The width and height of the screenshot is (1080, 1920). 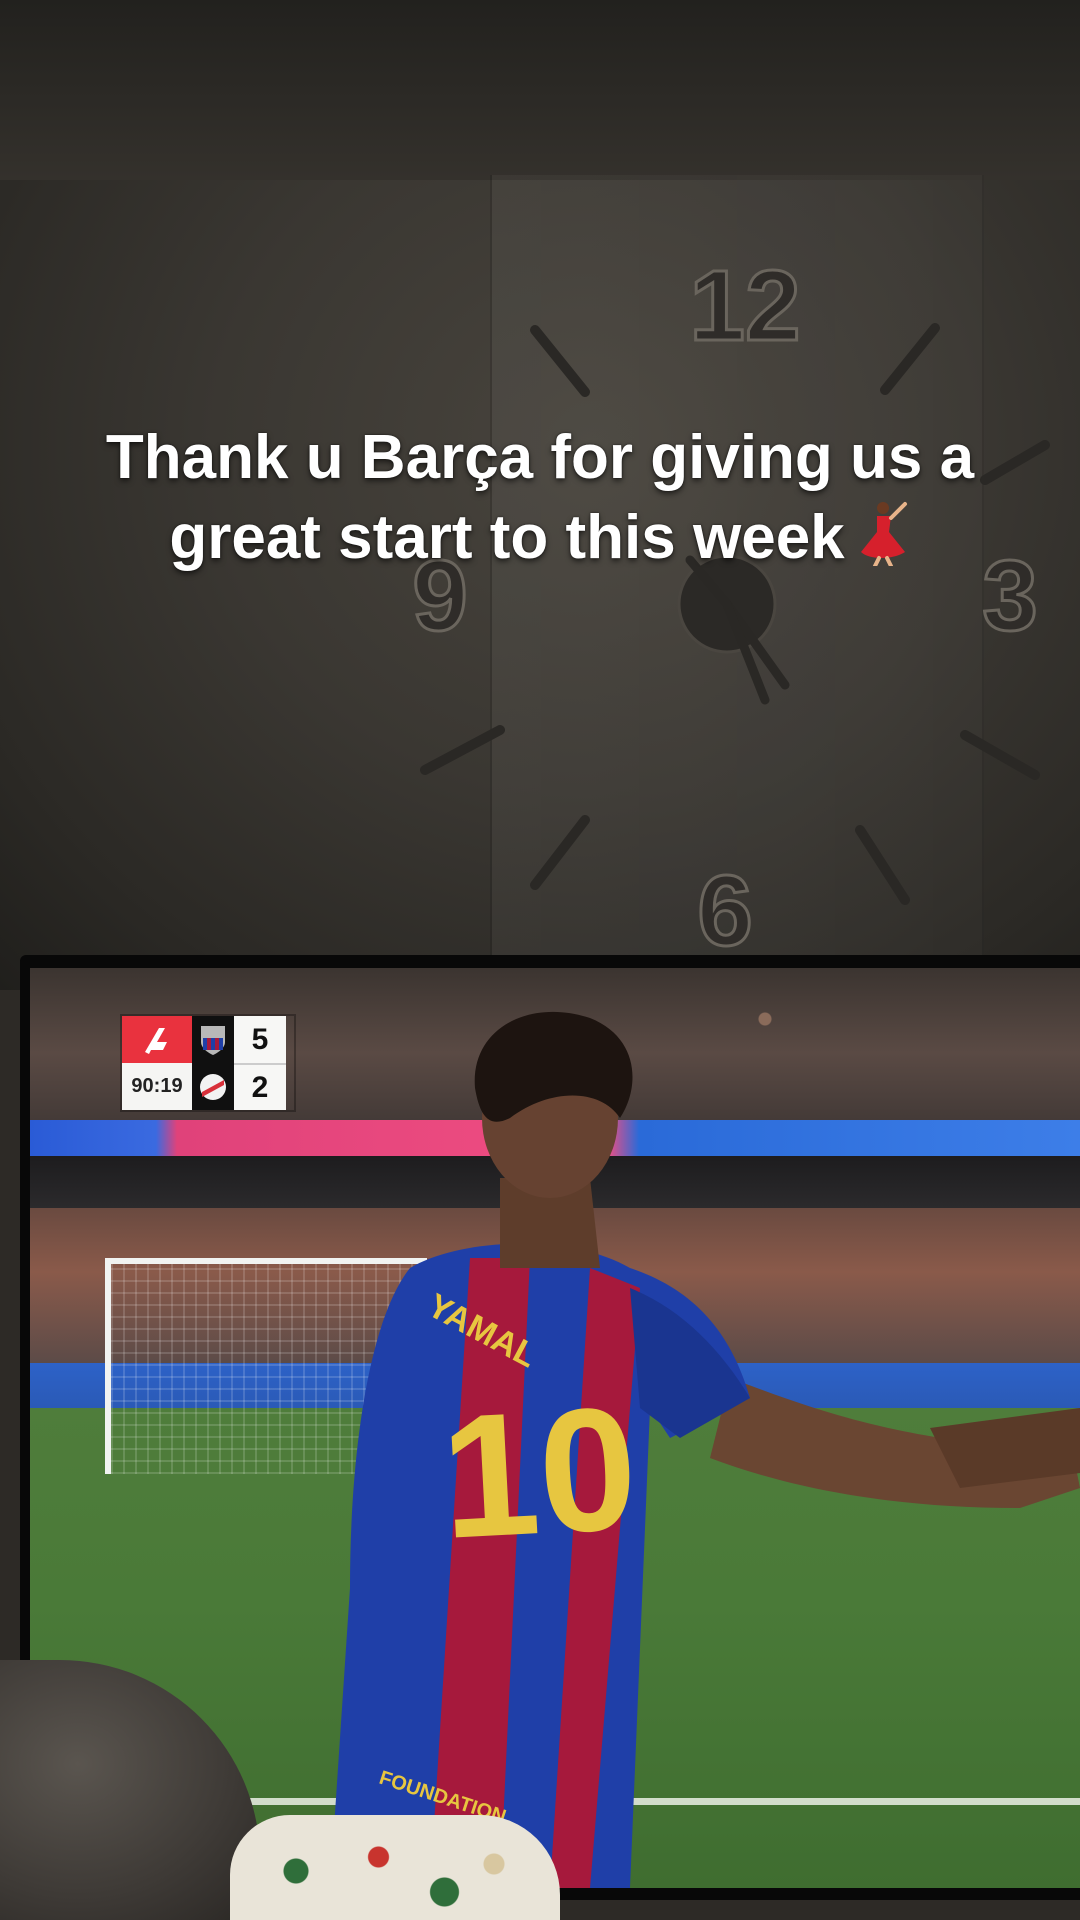 I want to click on clock-numeral-6: 6, so click(x=725, y=911).